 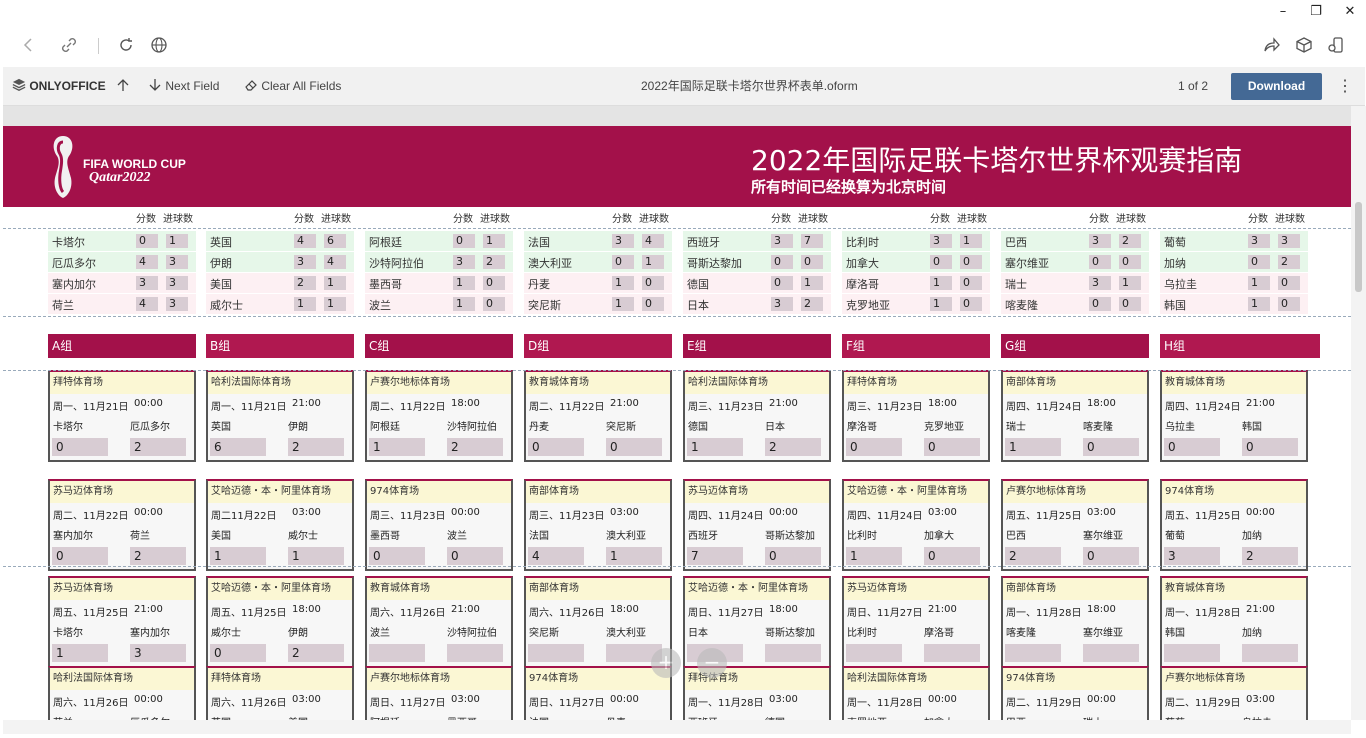 I want to click on vertical-scrollbar, so click(x=1358, y=413).